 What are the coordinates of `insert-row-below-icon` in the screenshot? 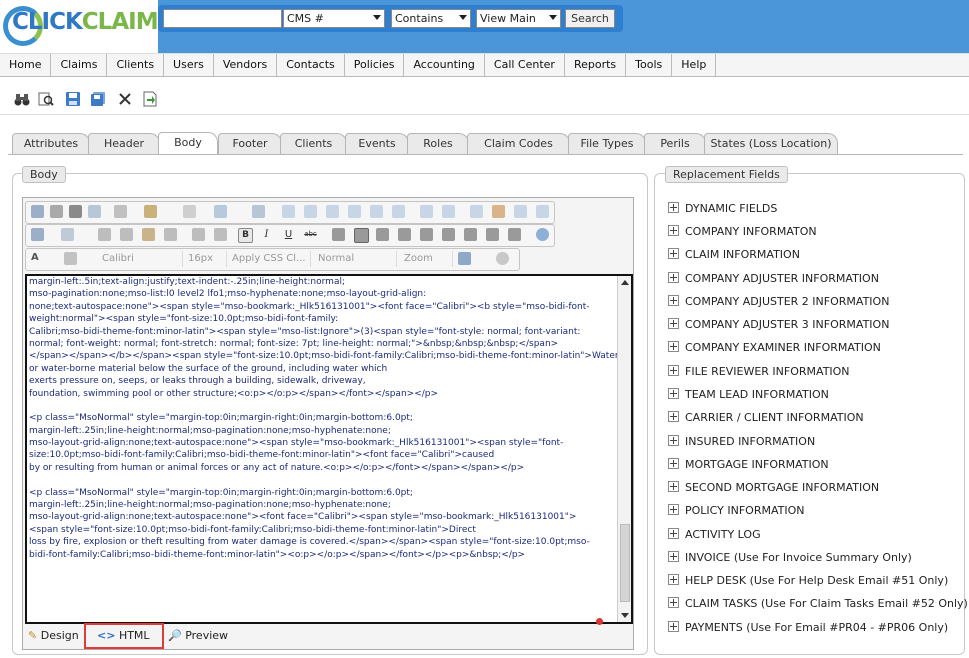 It's located at (310, 211).